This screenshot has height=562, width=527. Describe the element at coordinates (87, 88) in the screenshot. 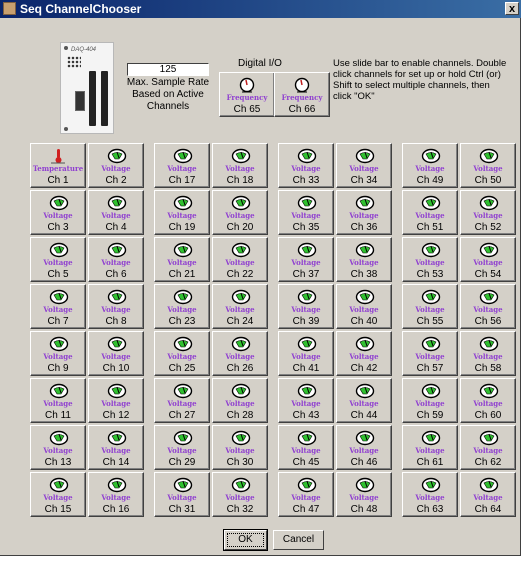

I see `daq-device-image: DAQ-404` at that location.